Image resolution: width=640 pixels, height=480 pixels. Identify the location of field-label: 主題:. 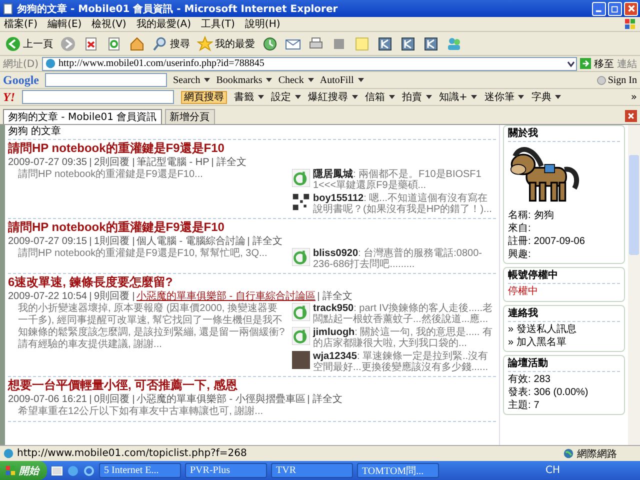
(519, 405).